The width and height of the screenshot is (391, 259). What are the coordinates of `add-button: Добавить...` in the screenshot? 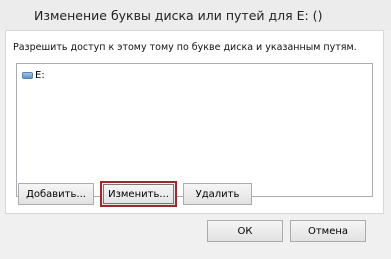 It's located at (56, 194).